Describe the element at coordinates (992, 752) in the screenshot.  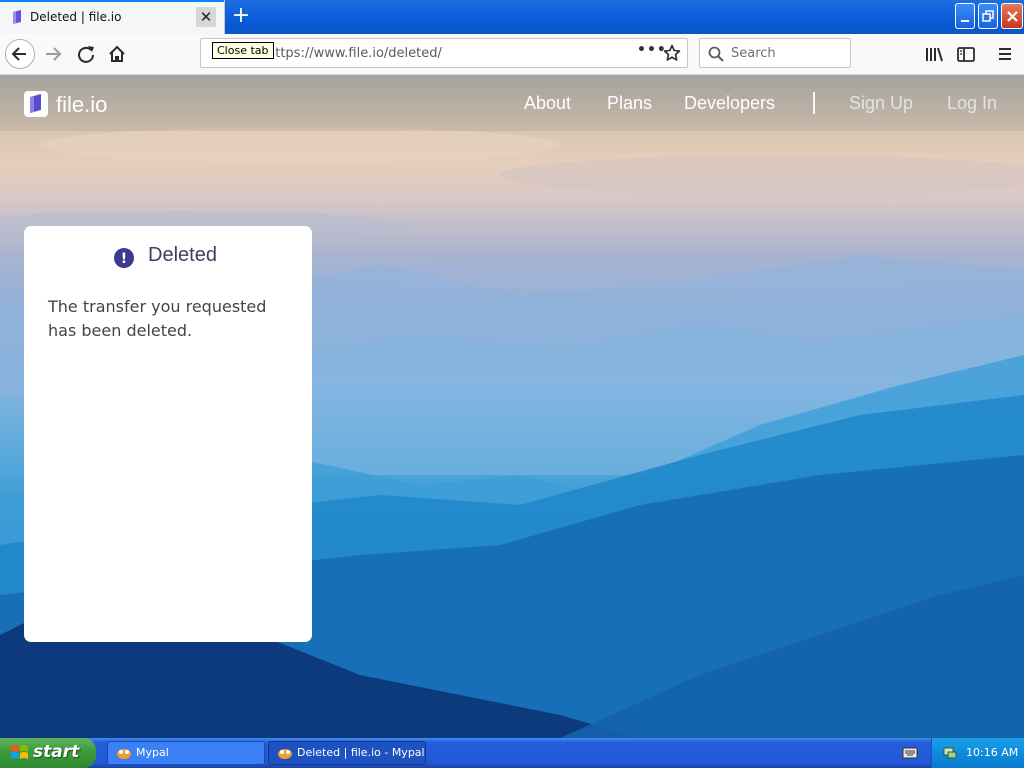
I see `taskbar-clock: 10:16 AM` at that location.